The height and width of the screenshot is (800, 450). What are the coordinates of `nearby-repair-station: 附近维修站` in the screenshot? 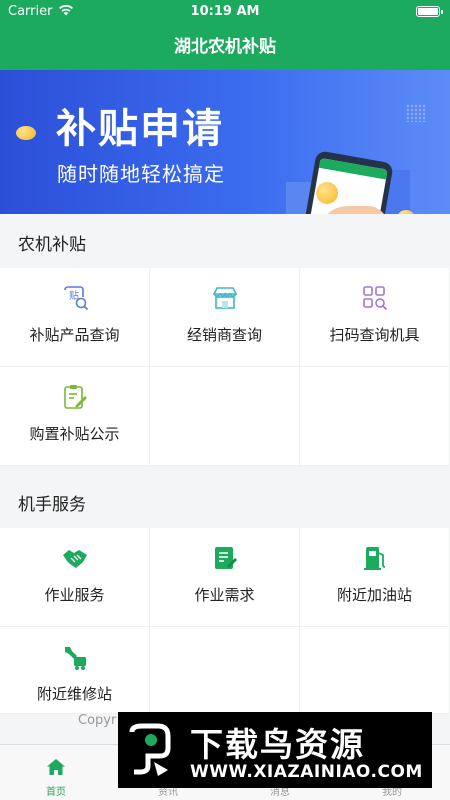 It's located at (75, 670).